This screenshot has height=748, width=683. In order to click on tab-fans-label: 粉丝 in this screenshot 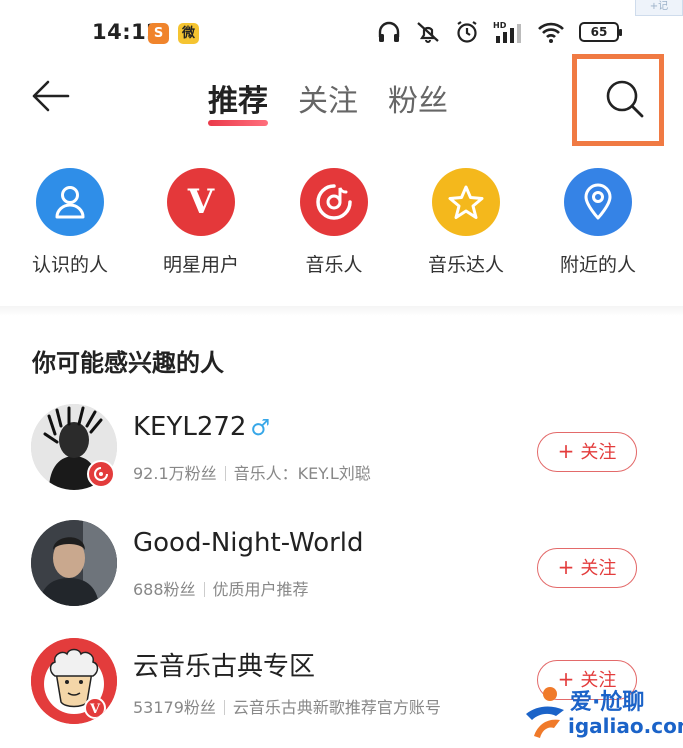, I will do `click(418, 101)`.